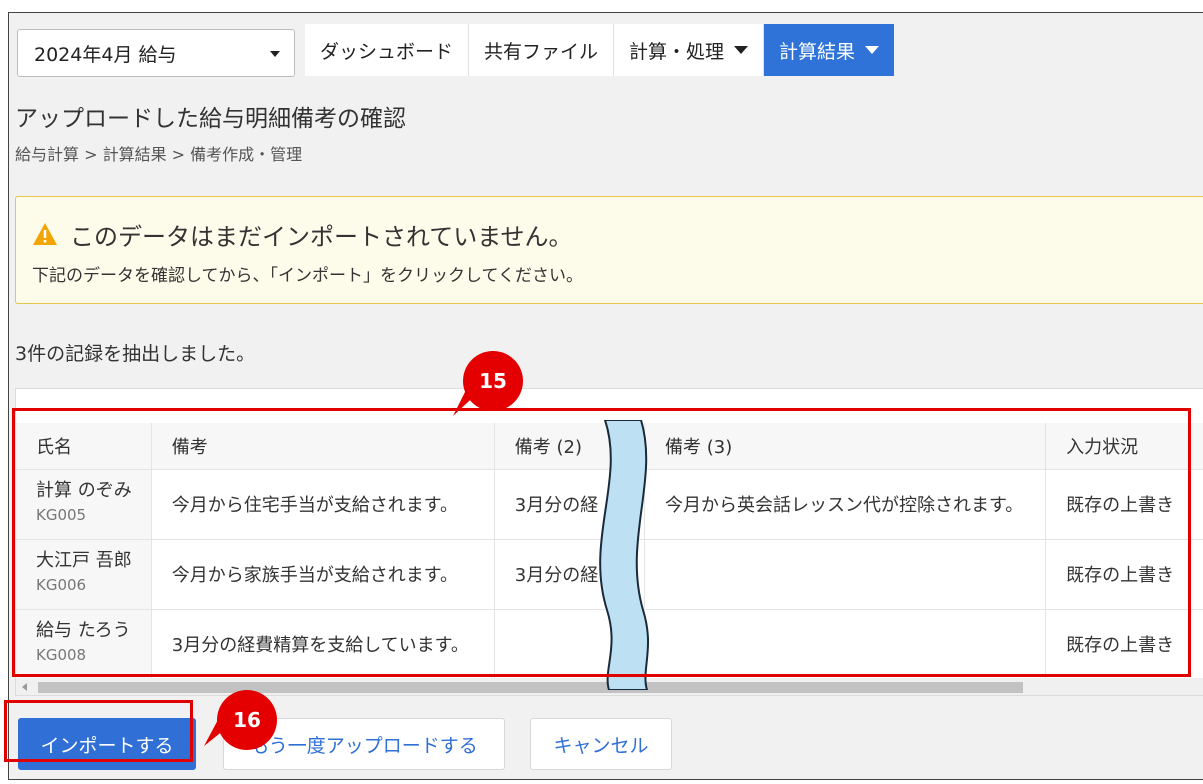 Image resolution: width=1203 pixels, height=784 pixels. What do you see at coordinates (84, 560) in the screenshot?
I see `employee-name: 大江戸 吾郎` at bounding box center [84, 560].